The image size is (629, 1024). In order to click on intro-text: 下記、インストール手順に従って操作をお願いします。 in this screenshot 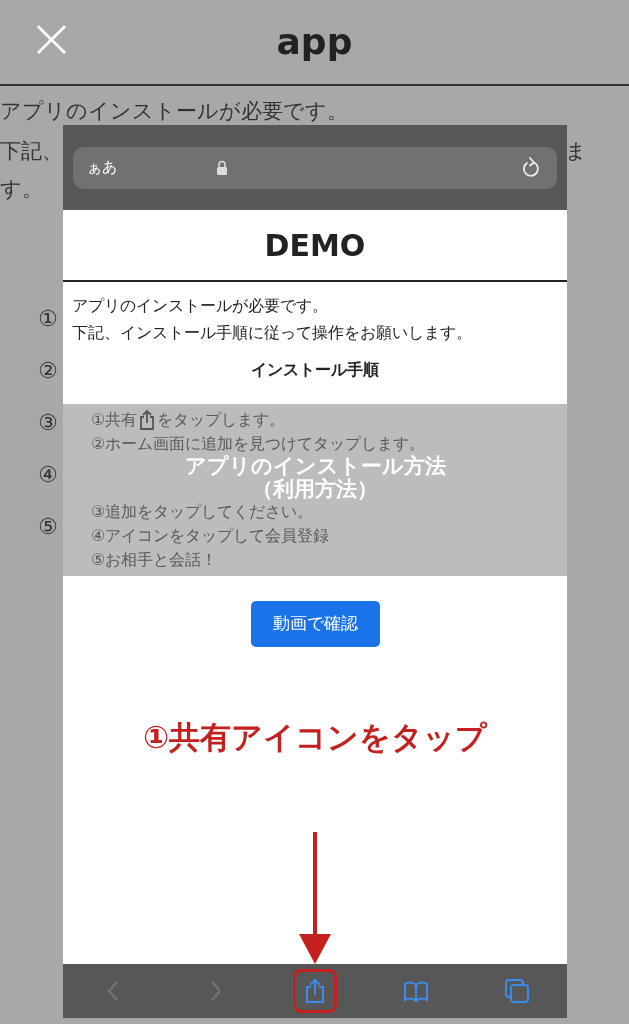, I will do `click(272, 333)`.